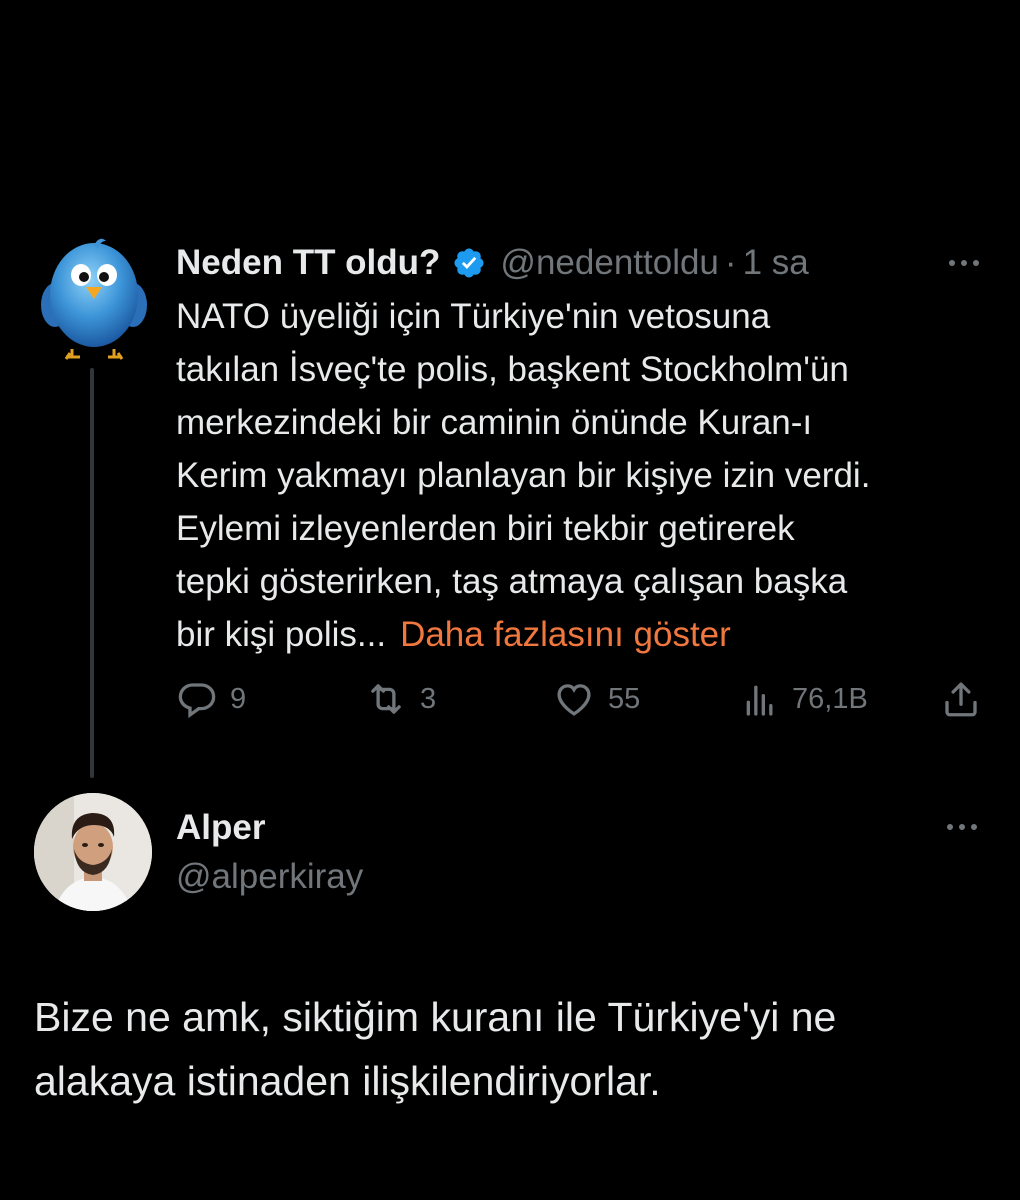 This screenshot has height=1200, width=1020. Describe the element at coordinates (609, 263) in the screenshot. I see `author-handle: @nedenttoldu` at that location.